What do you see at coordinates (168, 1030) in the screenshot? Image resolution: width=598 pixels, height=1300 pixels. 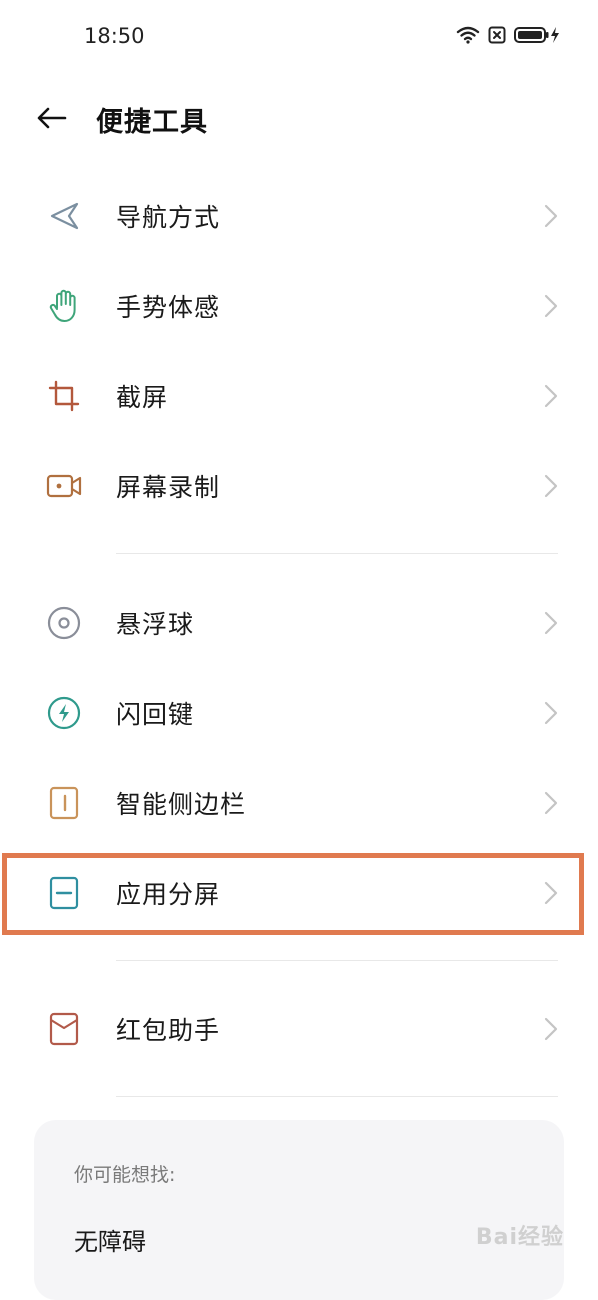 I see `item-label: 红包助手` at bounding box center [168, 1030].